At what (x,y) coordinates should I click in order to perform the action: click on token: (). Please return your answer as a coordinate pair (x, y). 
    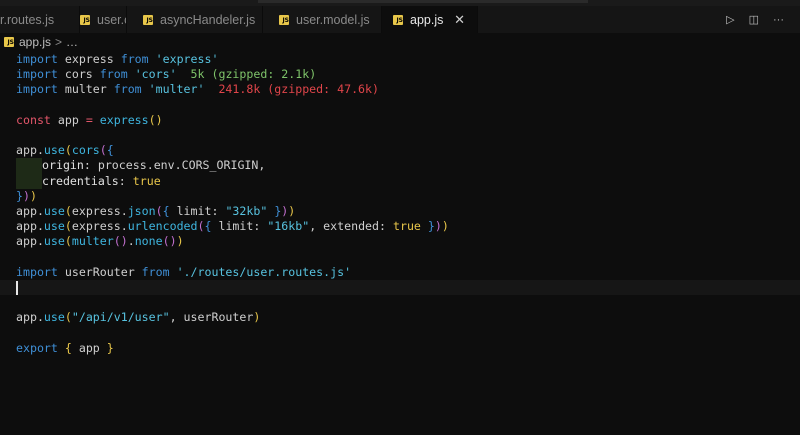
    Looking at the image, I should click on (155, 119).